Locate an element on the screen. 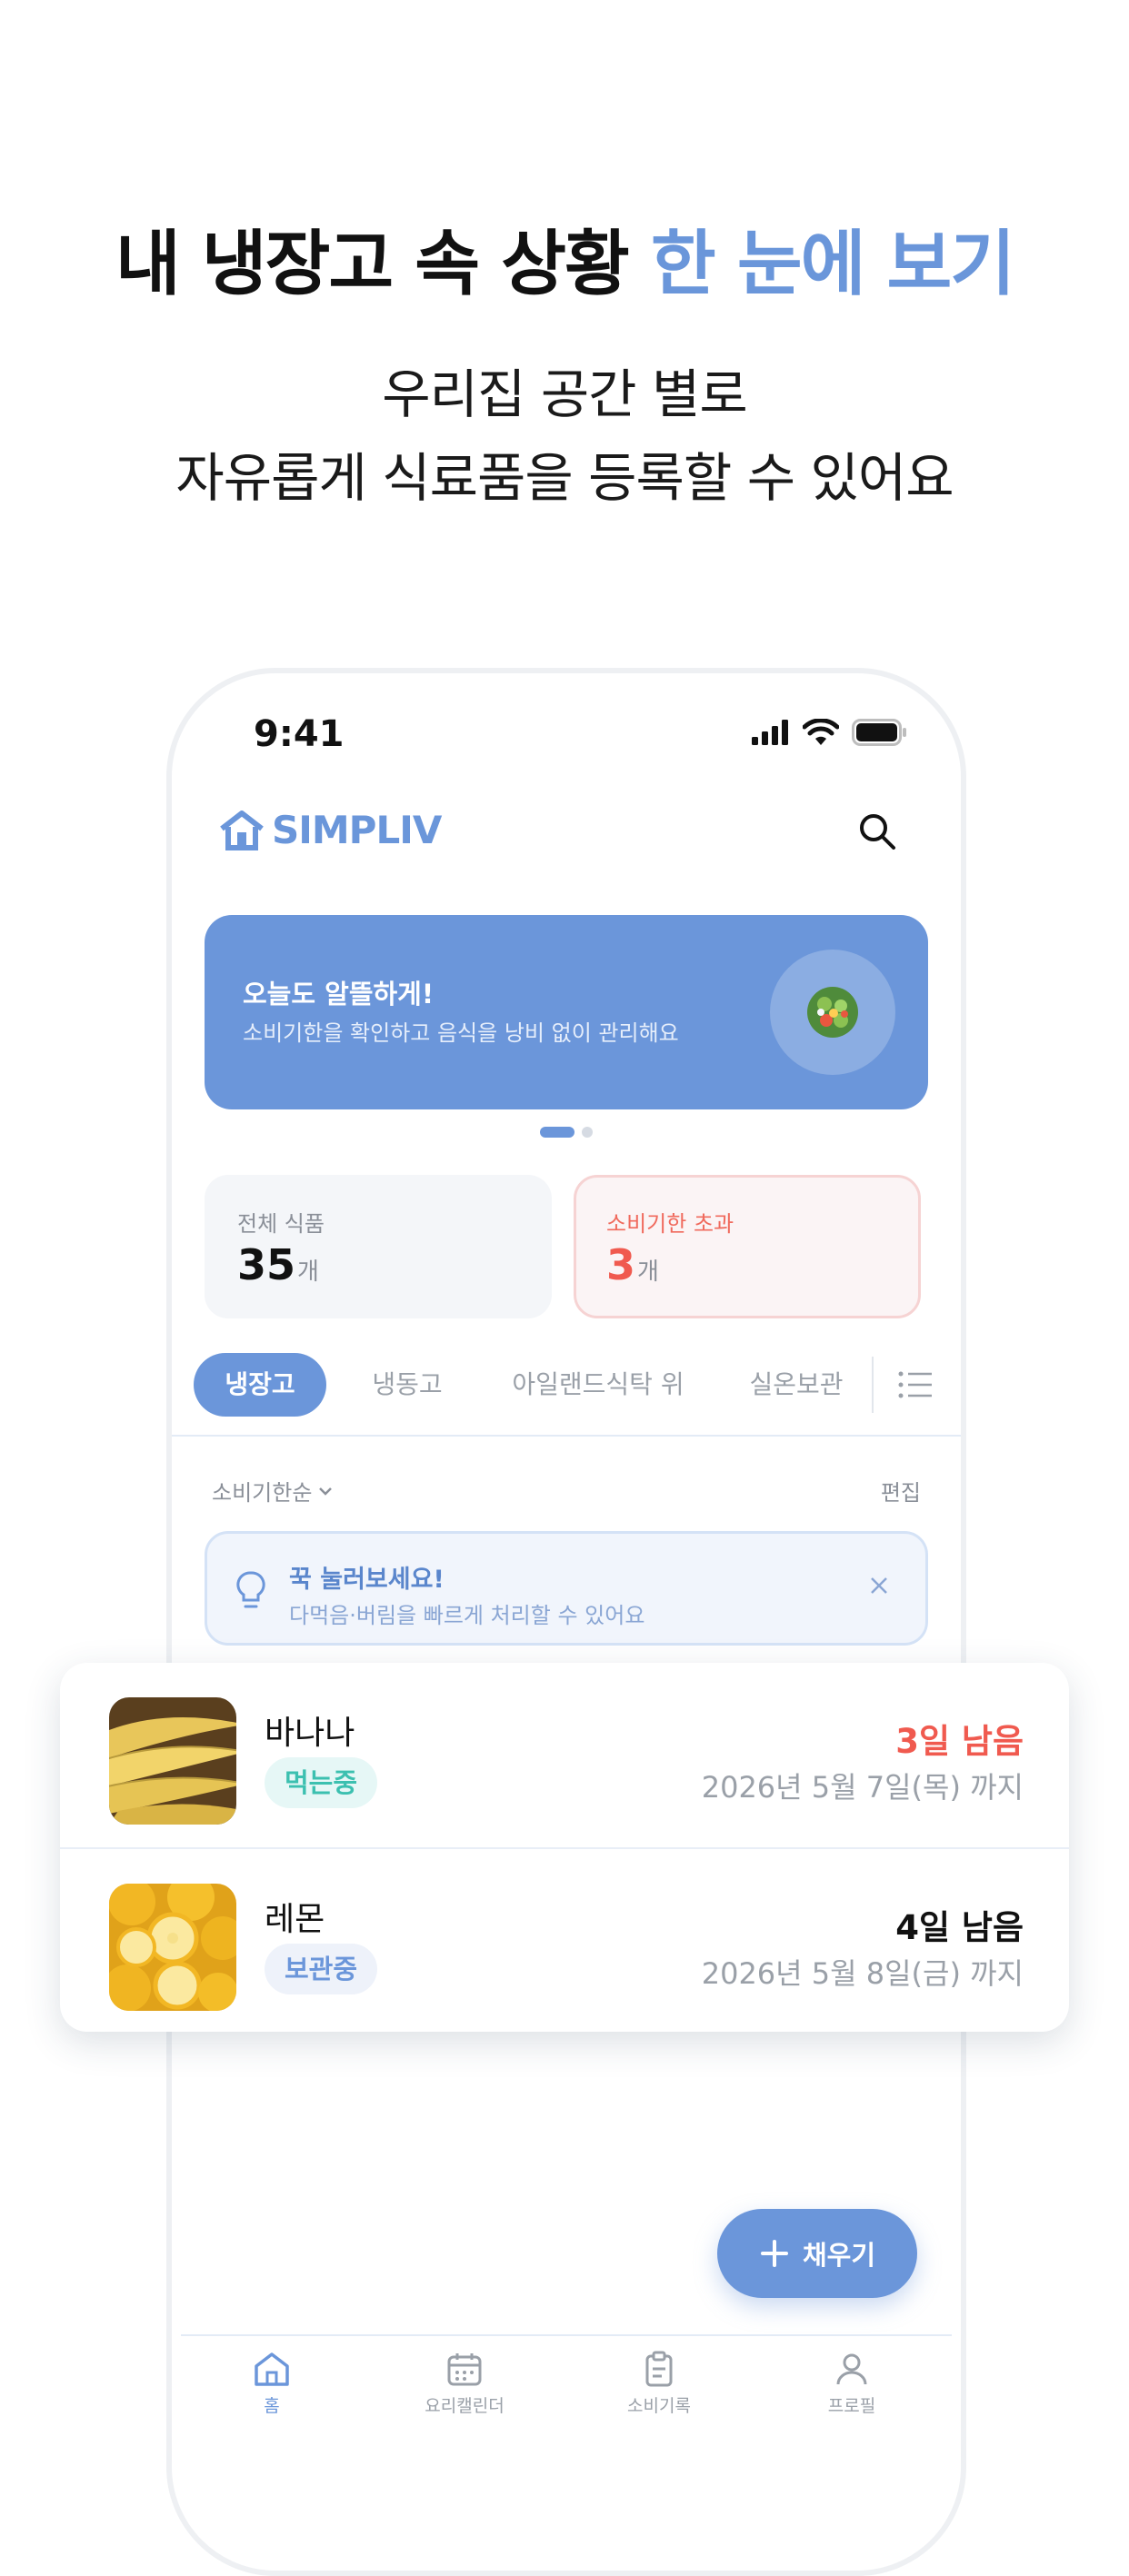  carousel-dots is located at coordinates (567, 1132).